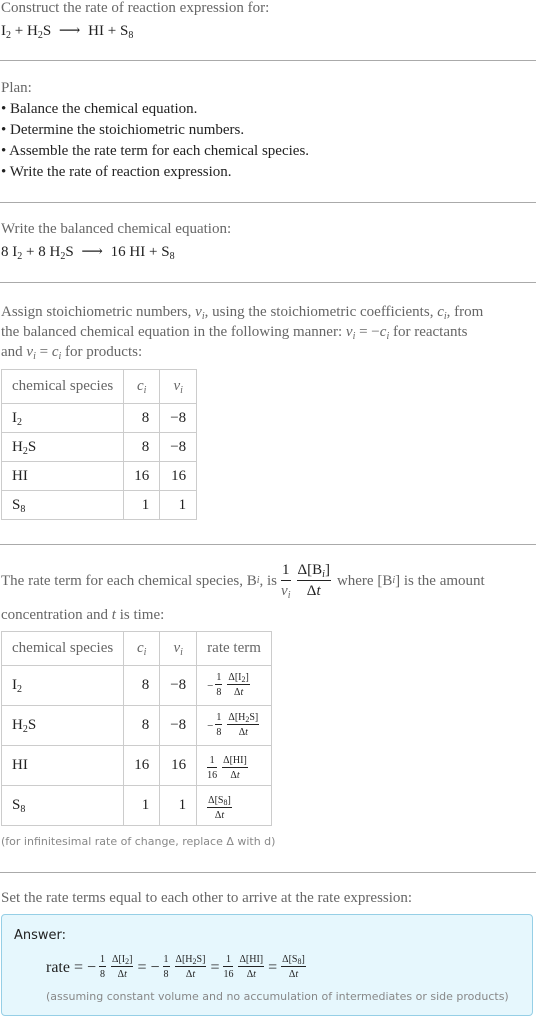 The height and width of the screenshot is (1020, 536). Describe the element at coordinates (190, 967) in the screenshot. I see `rate-term-H2S: Δ[H2S] Δt` at that location.